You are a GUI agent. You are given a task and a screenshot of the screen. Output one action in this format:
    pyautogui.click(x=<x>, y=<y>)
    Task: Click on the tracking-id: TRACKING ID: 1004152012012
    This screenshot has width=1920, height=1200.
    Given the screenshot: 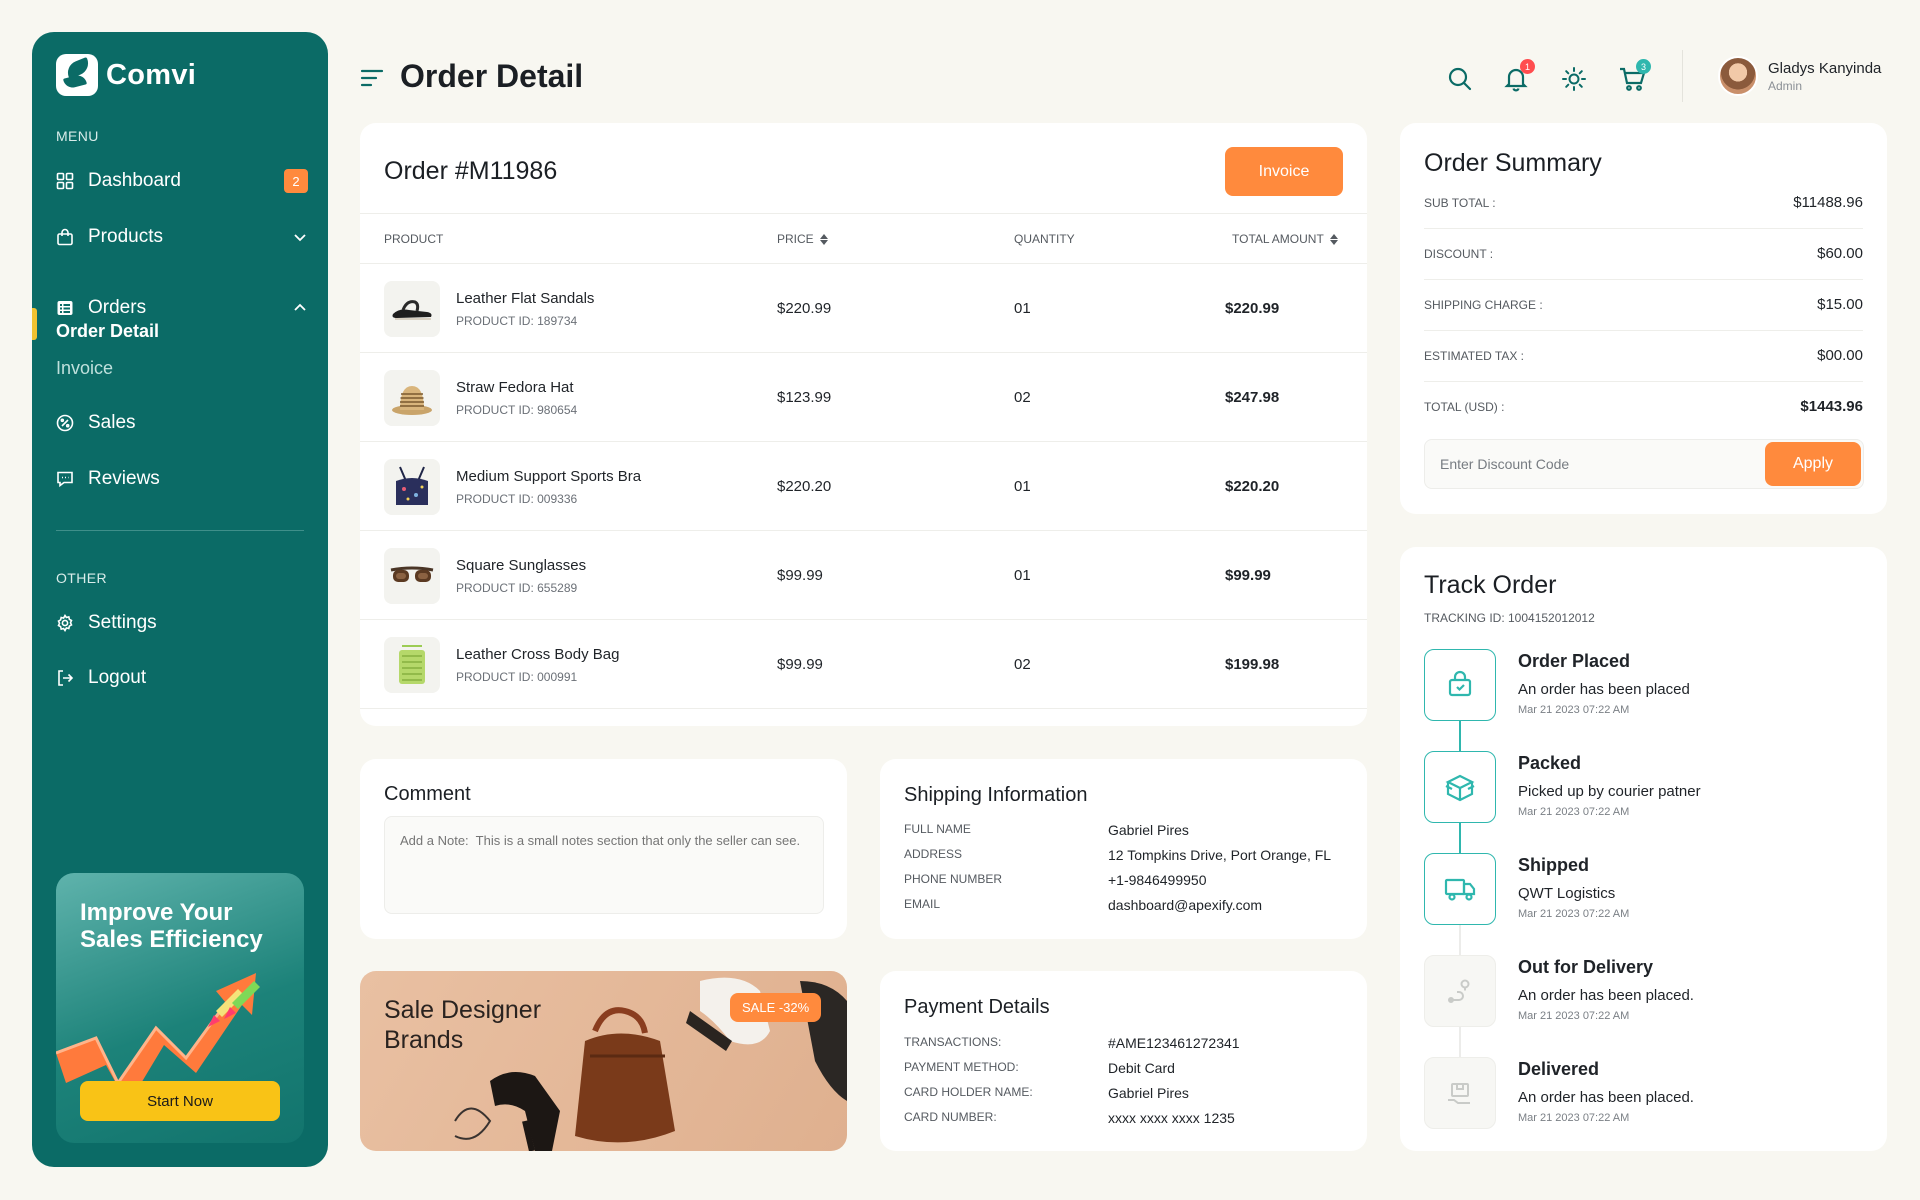 What is the action you would take?
    pyautogui.click(x=1509, y=618)
    